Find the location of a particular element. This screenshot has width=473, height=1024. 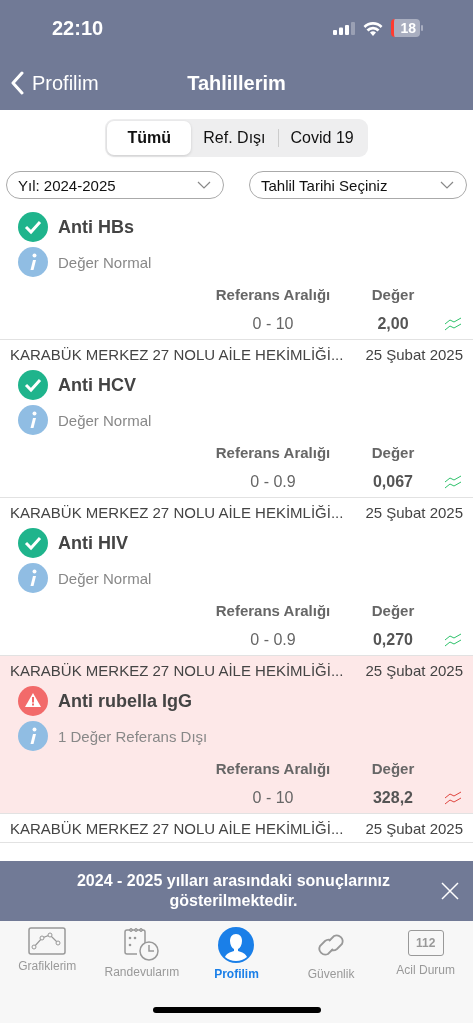

warning-icon is located at coordinates (33, 701).